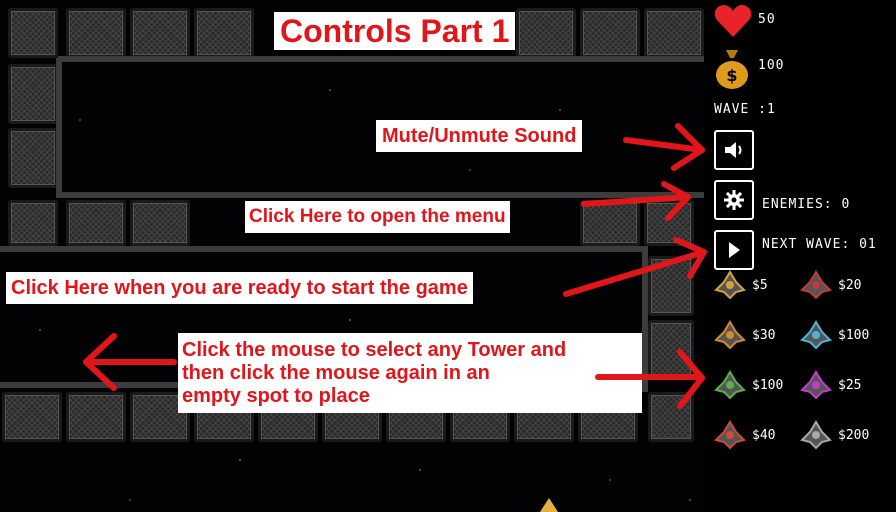  I want to click on arrow-to-mute-button, so click(664, 147).